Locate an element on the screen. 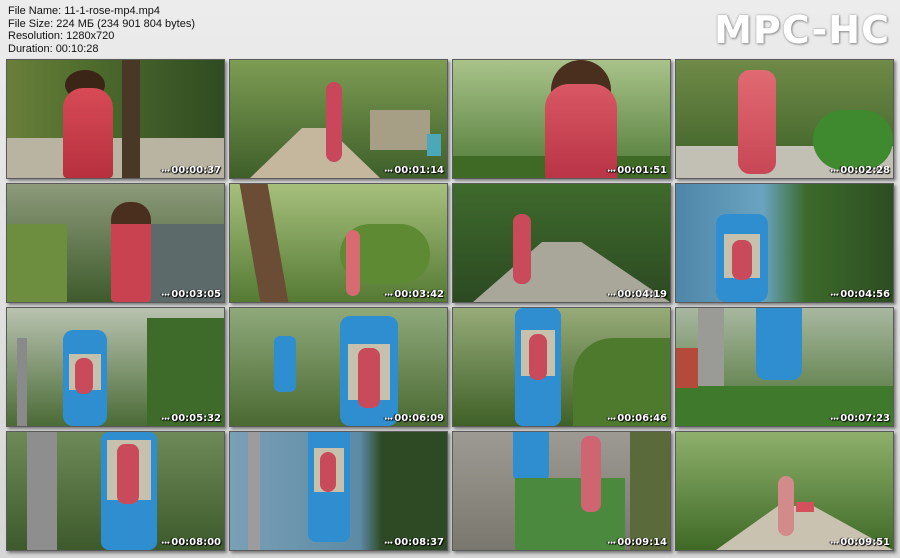  thumbnail: 00:02:28 is located at coordinates (784, 119).